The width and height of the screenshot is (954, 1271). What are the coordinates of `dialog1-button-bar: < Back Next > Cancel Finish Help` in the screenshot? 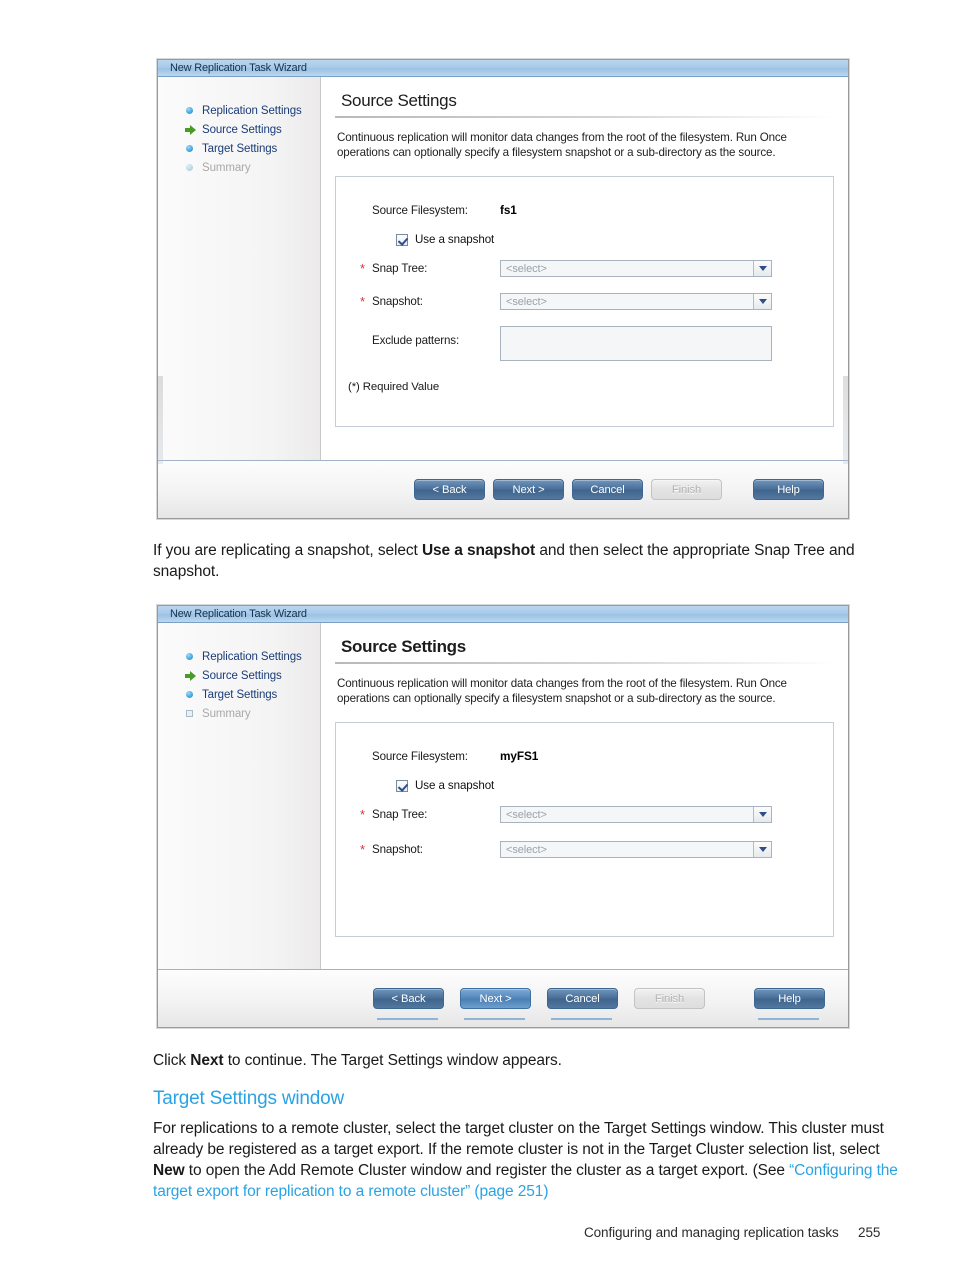 It's located at (503, 489).